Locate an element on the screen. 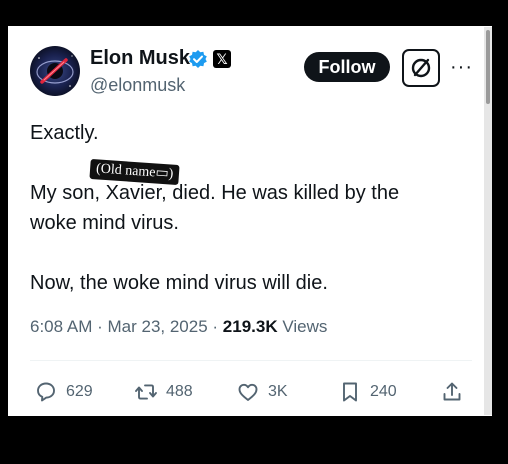  follow-button: Follow is located at coordinates (347, 67).